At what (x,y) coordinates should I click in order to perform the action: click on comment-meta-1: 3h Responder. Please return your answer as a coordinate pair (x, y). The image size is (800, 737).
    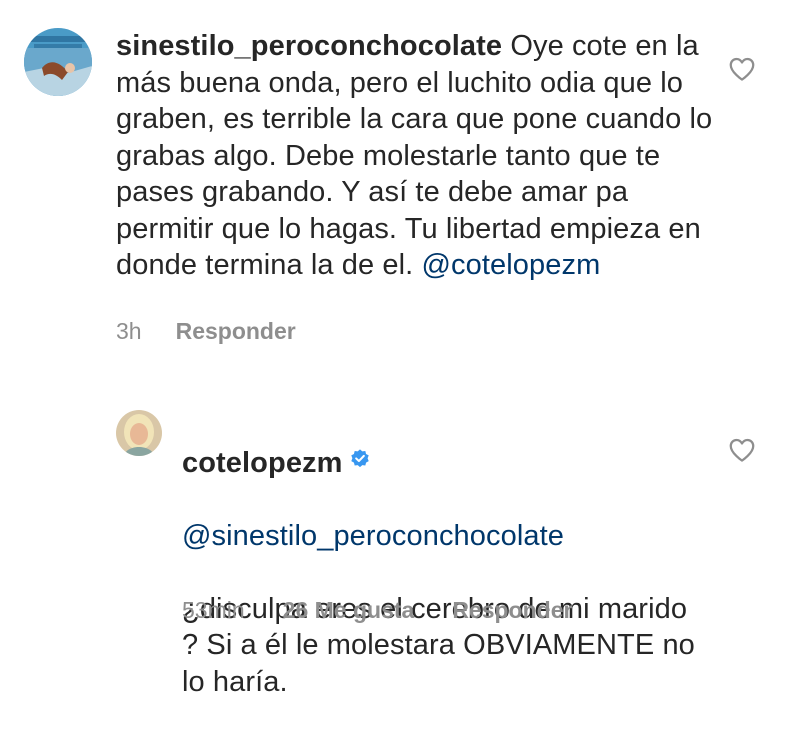
    Looking at the image, I should click on (206, 331).